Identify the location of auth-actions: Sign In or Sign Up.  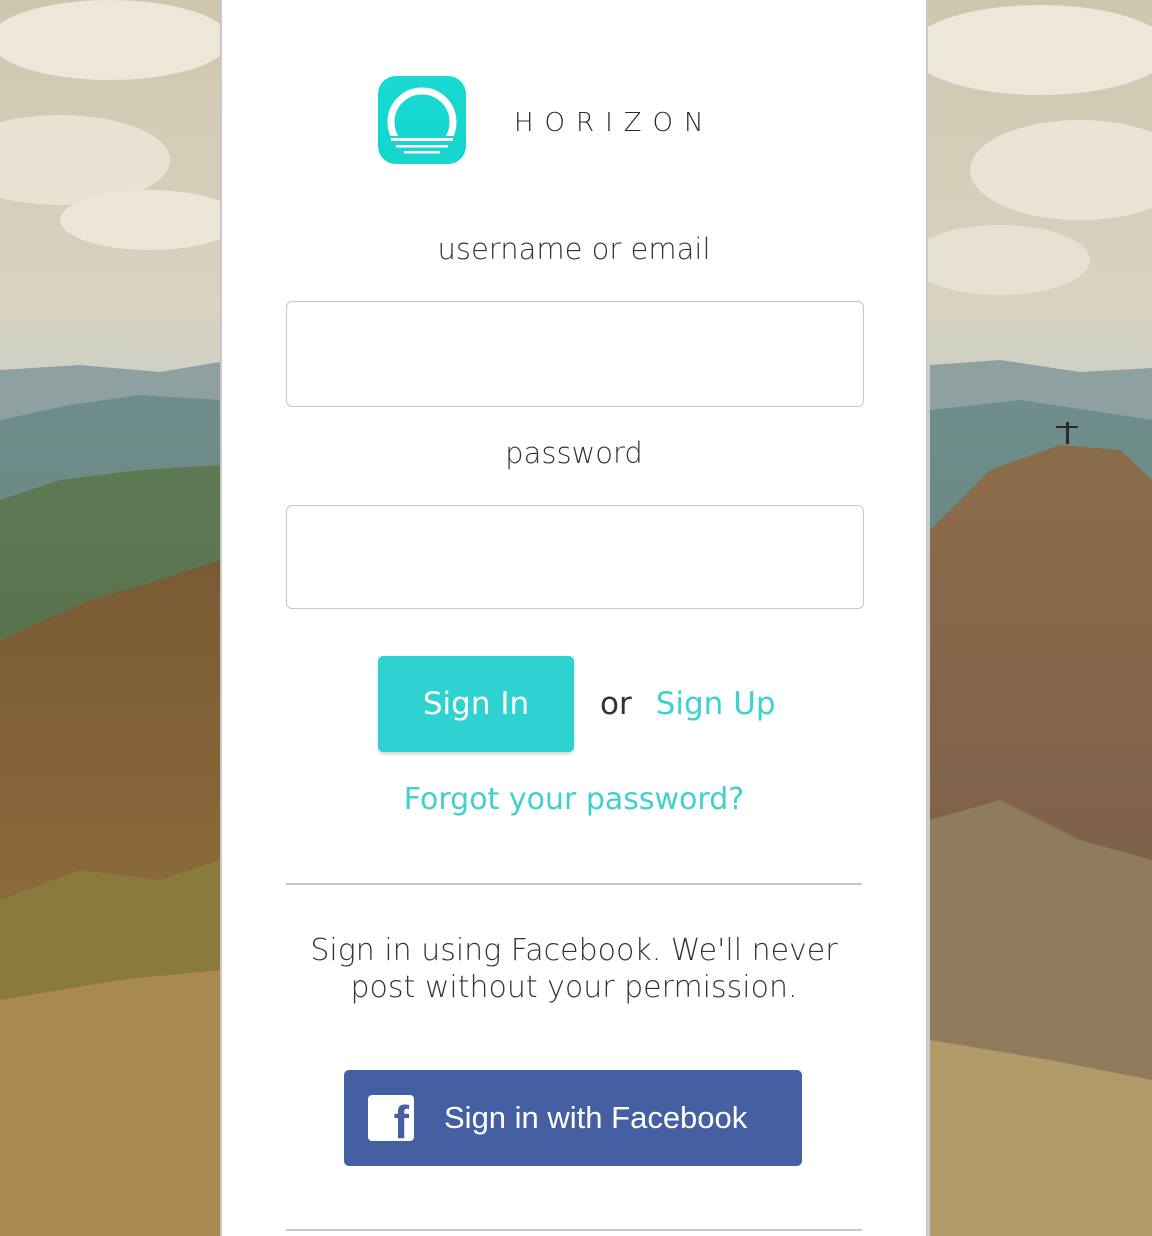
(577, 704).